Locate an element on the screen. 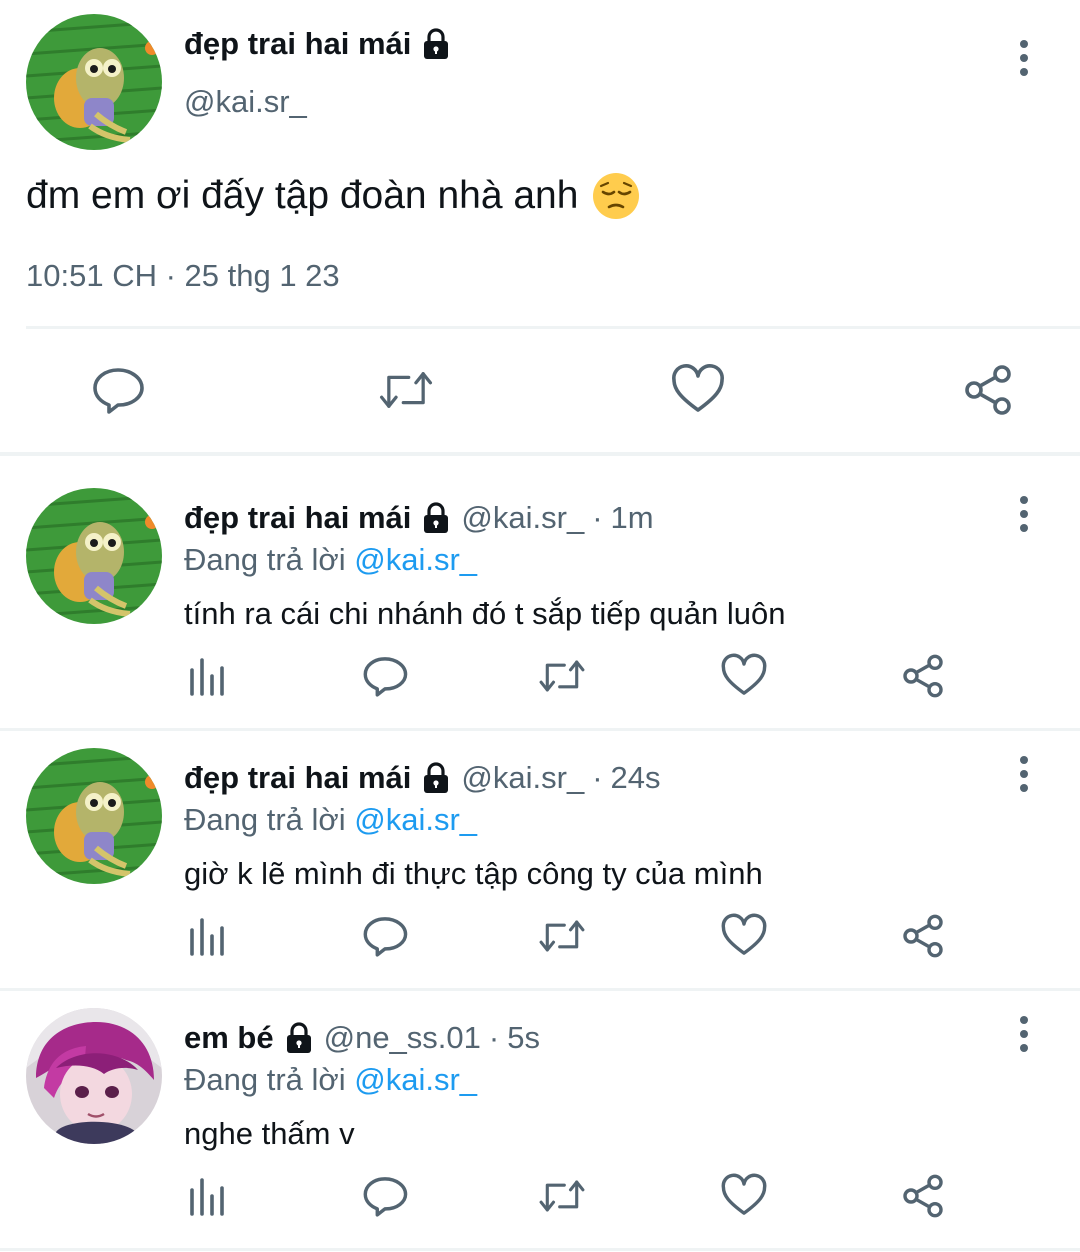 The image size is (1080, 1252). username: @ne_ss.01 is located at coordinates (402, 1038).